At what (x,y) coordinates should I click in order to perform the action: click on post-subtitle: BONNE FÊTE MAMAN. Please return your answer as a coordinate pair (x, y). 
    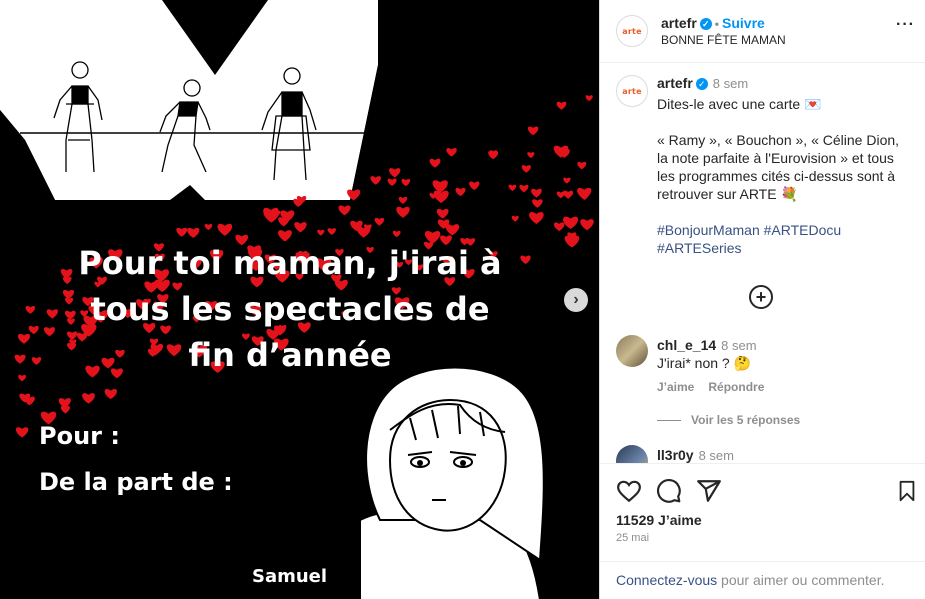
    Looking at the image, I should click on (723, 40).